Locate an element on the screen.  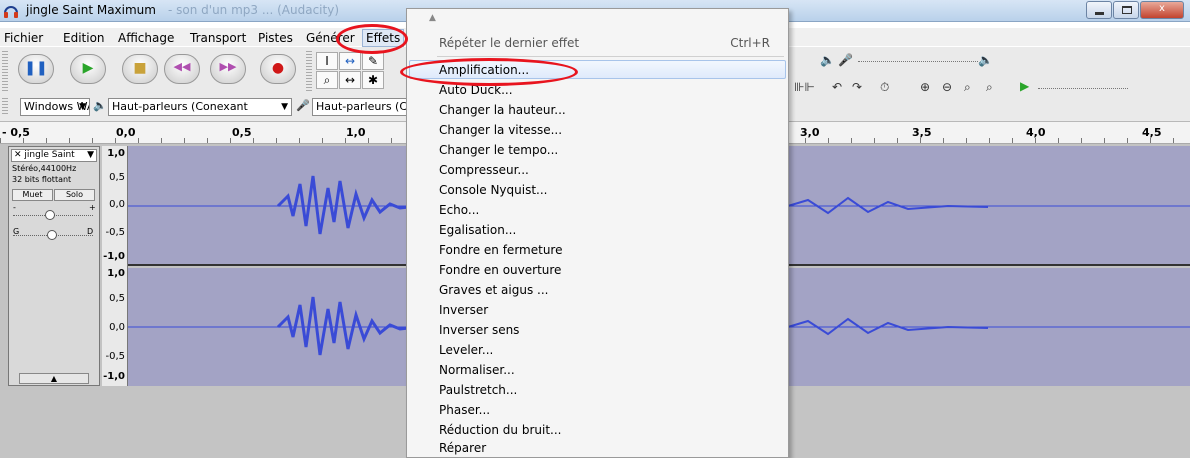
effect-item: Inverser sens is located at coordinates (479, 330).